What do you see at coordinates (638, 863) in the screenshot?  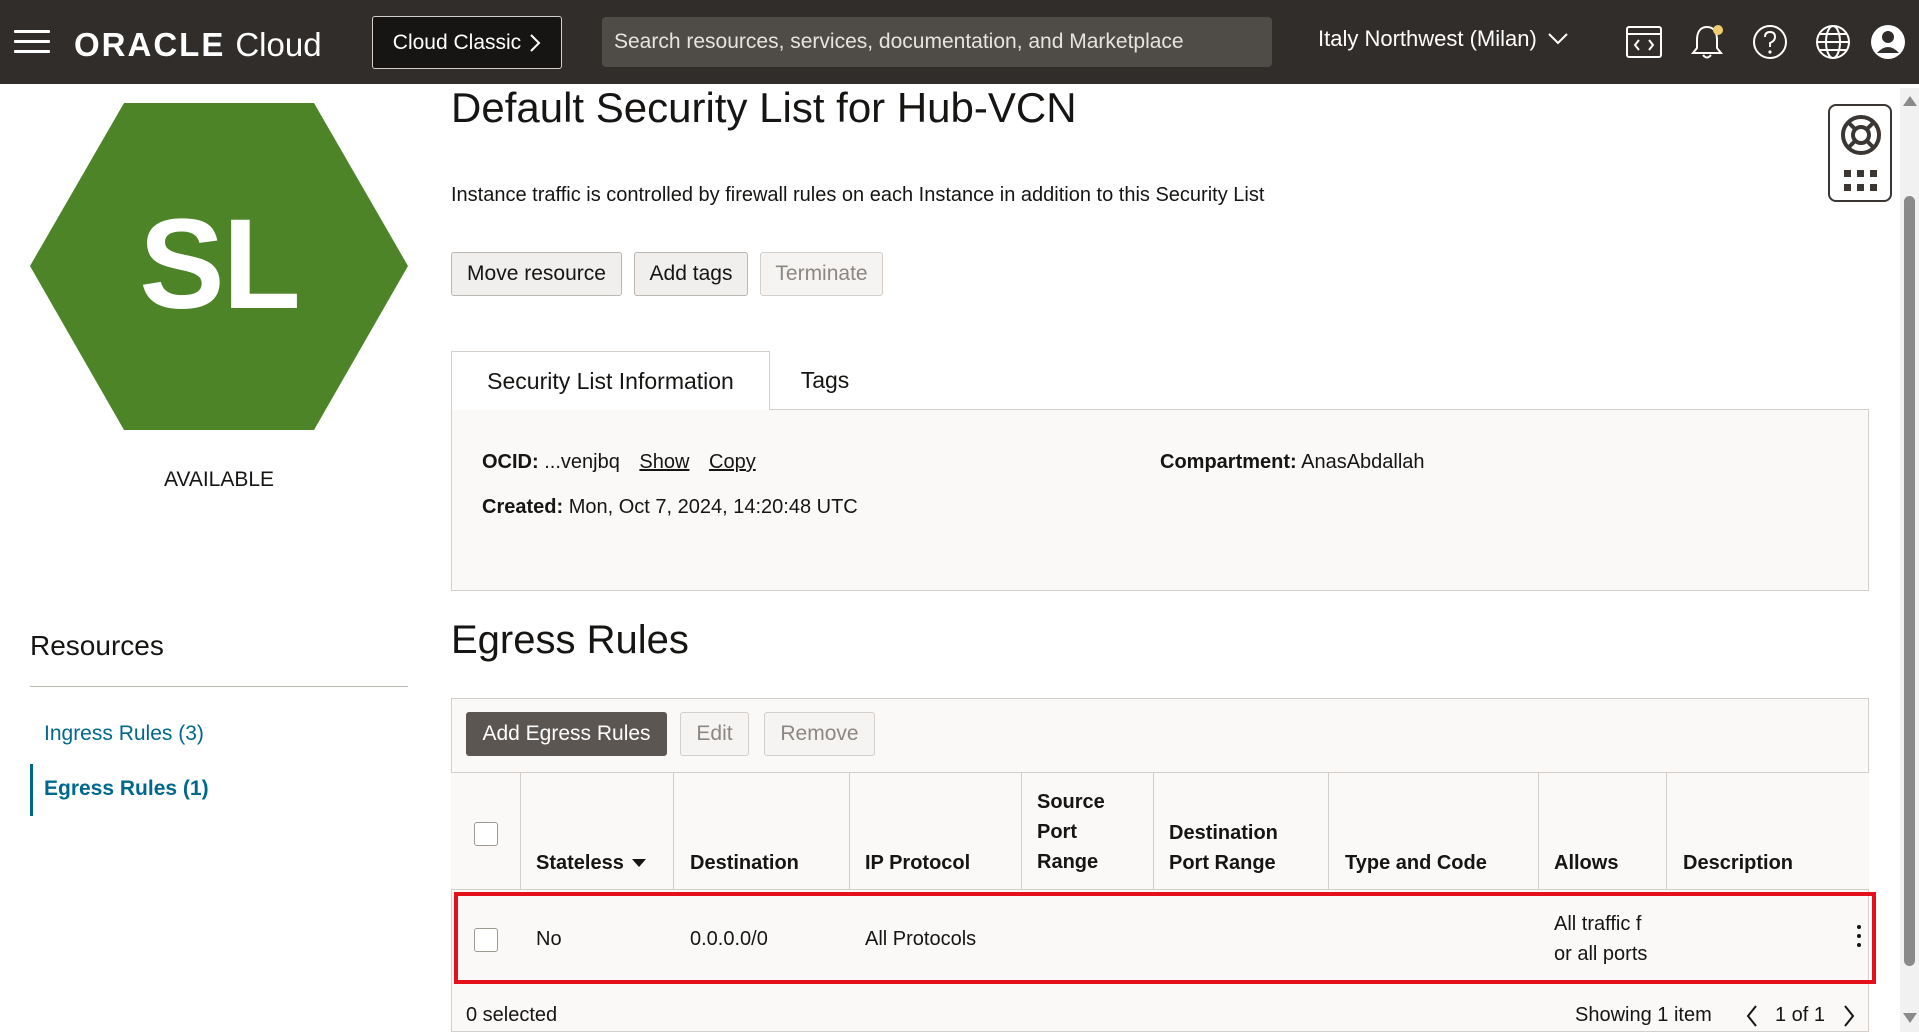 I see `sort-descending-icon` at bounding box center [638, 863].